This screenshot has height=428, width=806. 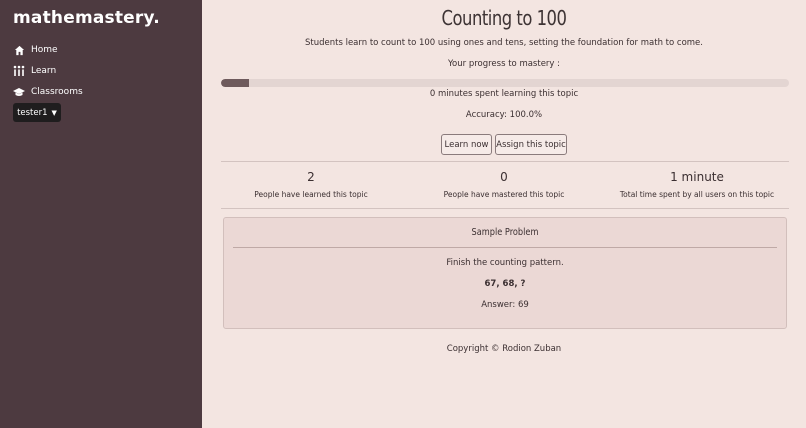 I want to click on page-title: Counting to 100, so click(x=504, y=18).